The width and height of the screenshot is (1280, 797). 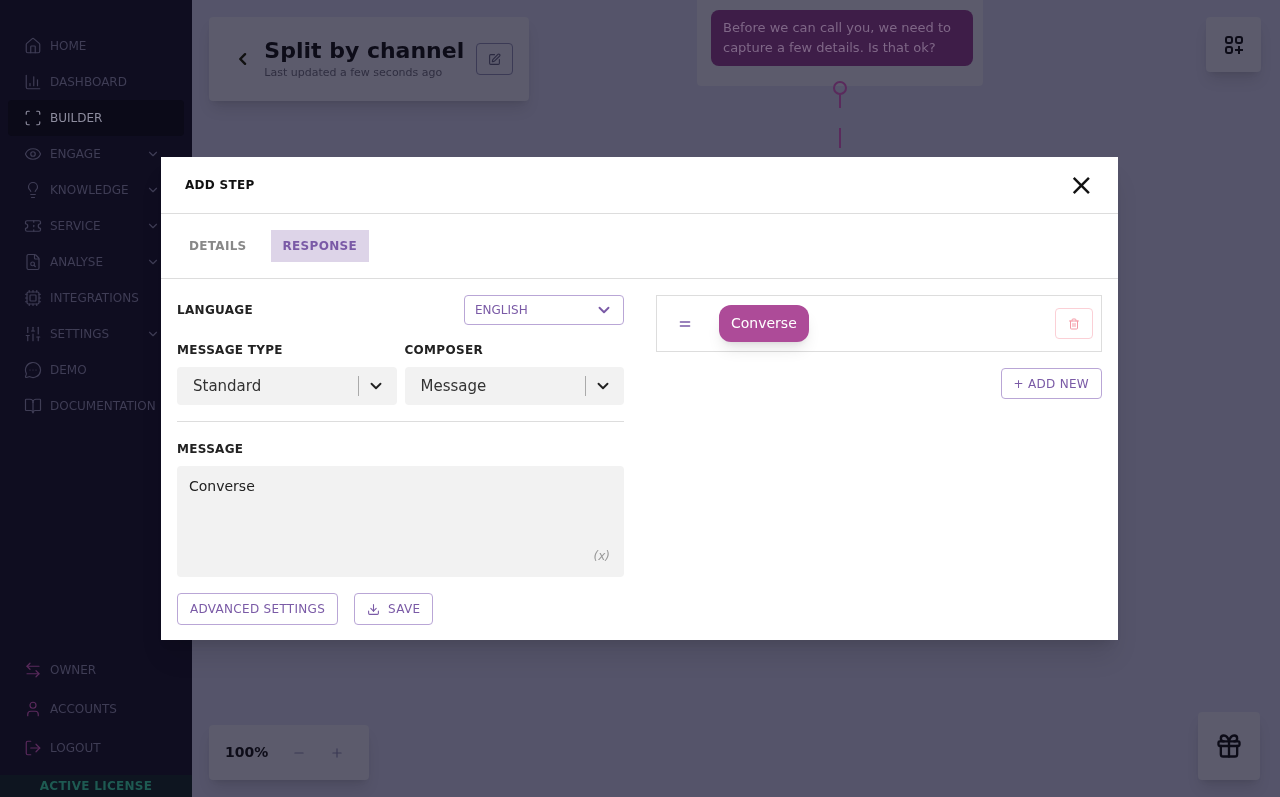 What do you see at coordinates (218, 246) in the screenshot?
I see `tab: DETAILS` at bounding box center [218, 246].